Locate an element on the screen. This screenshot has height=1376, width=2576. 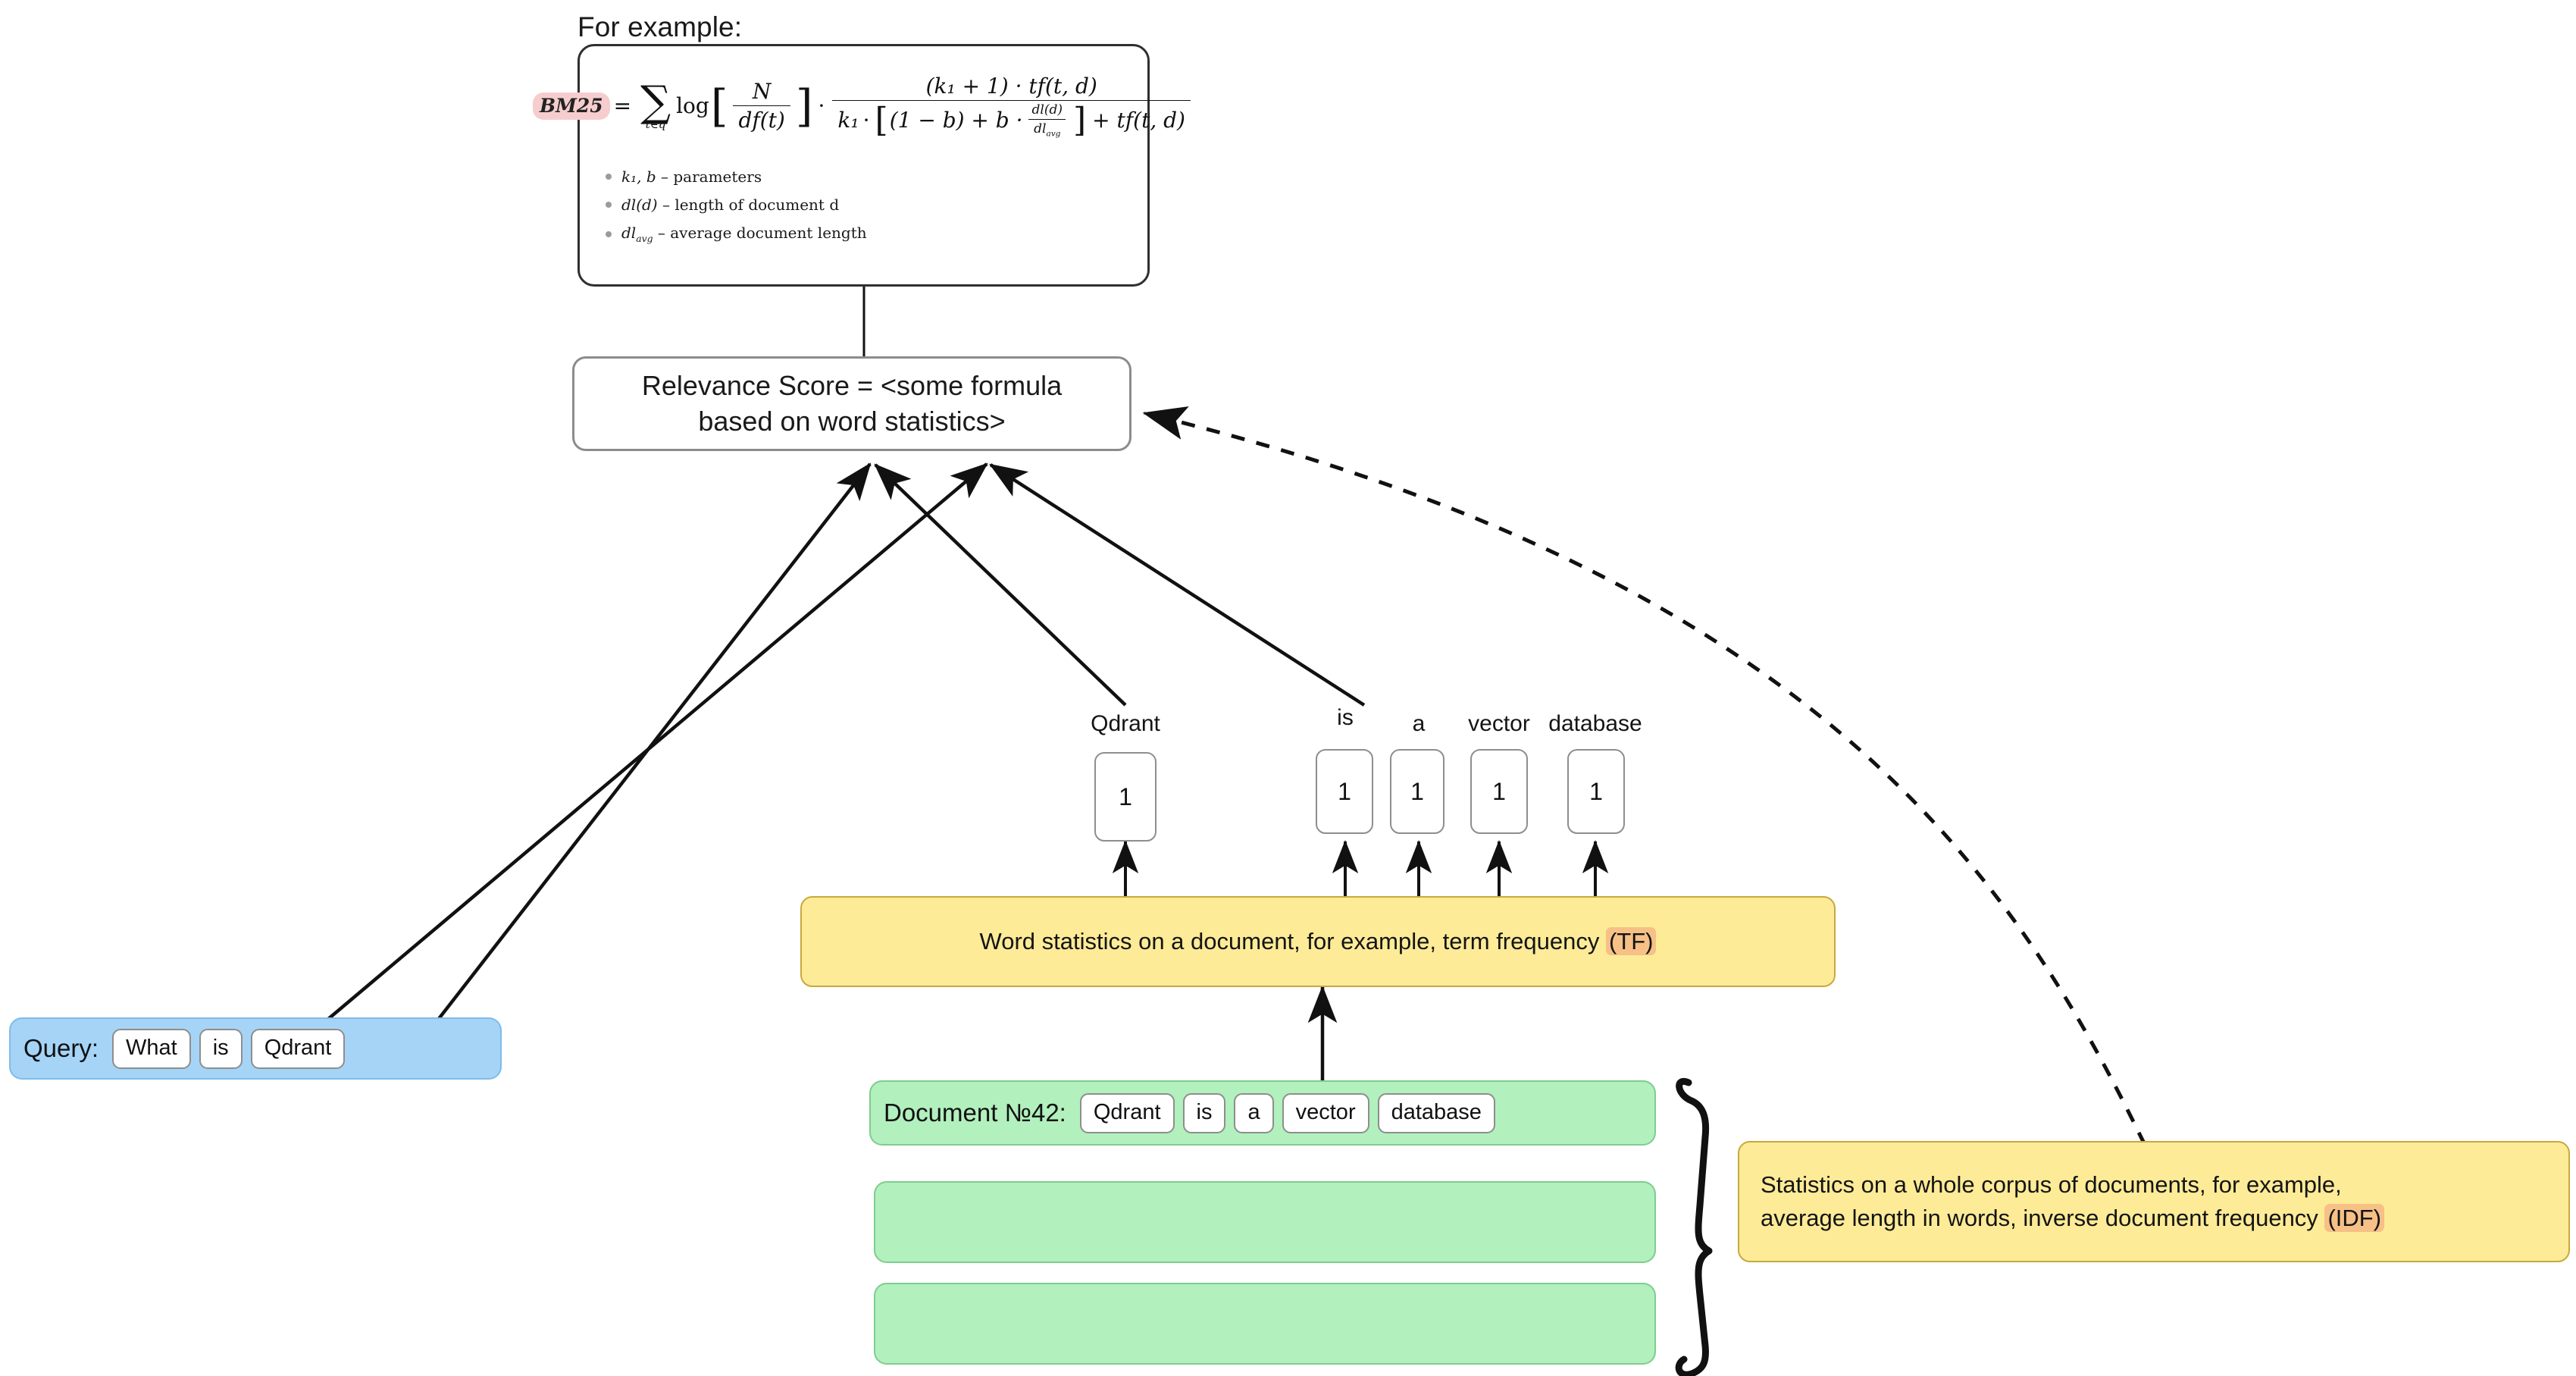
formula-log: log is located at coordinates (693, 106).